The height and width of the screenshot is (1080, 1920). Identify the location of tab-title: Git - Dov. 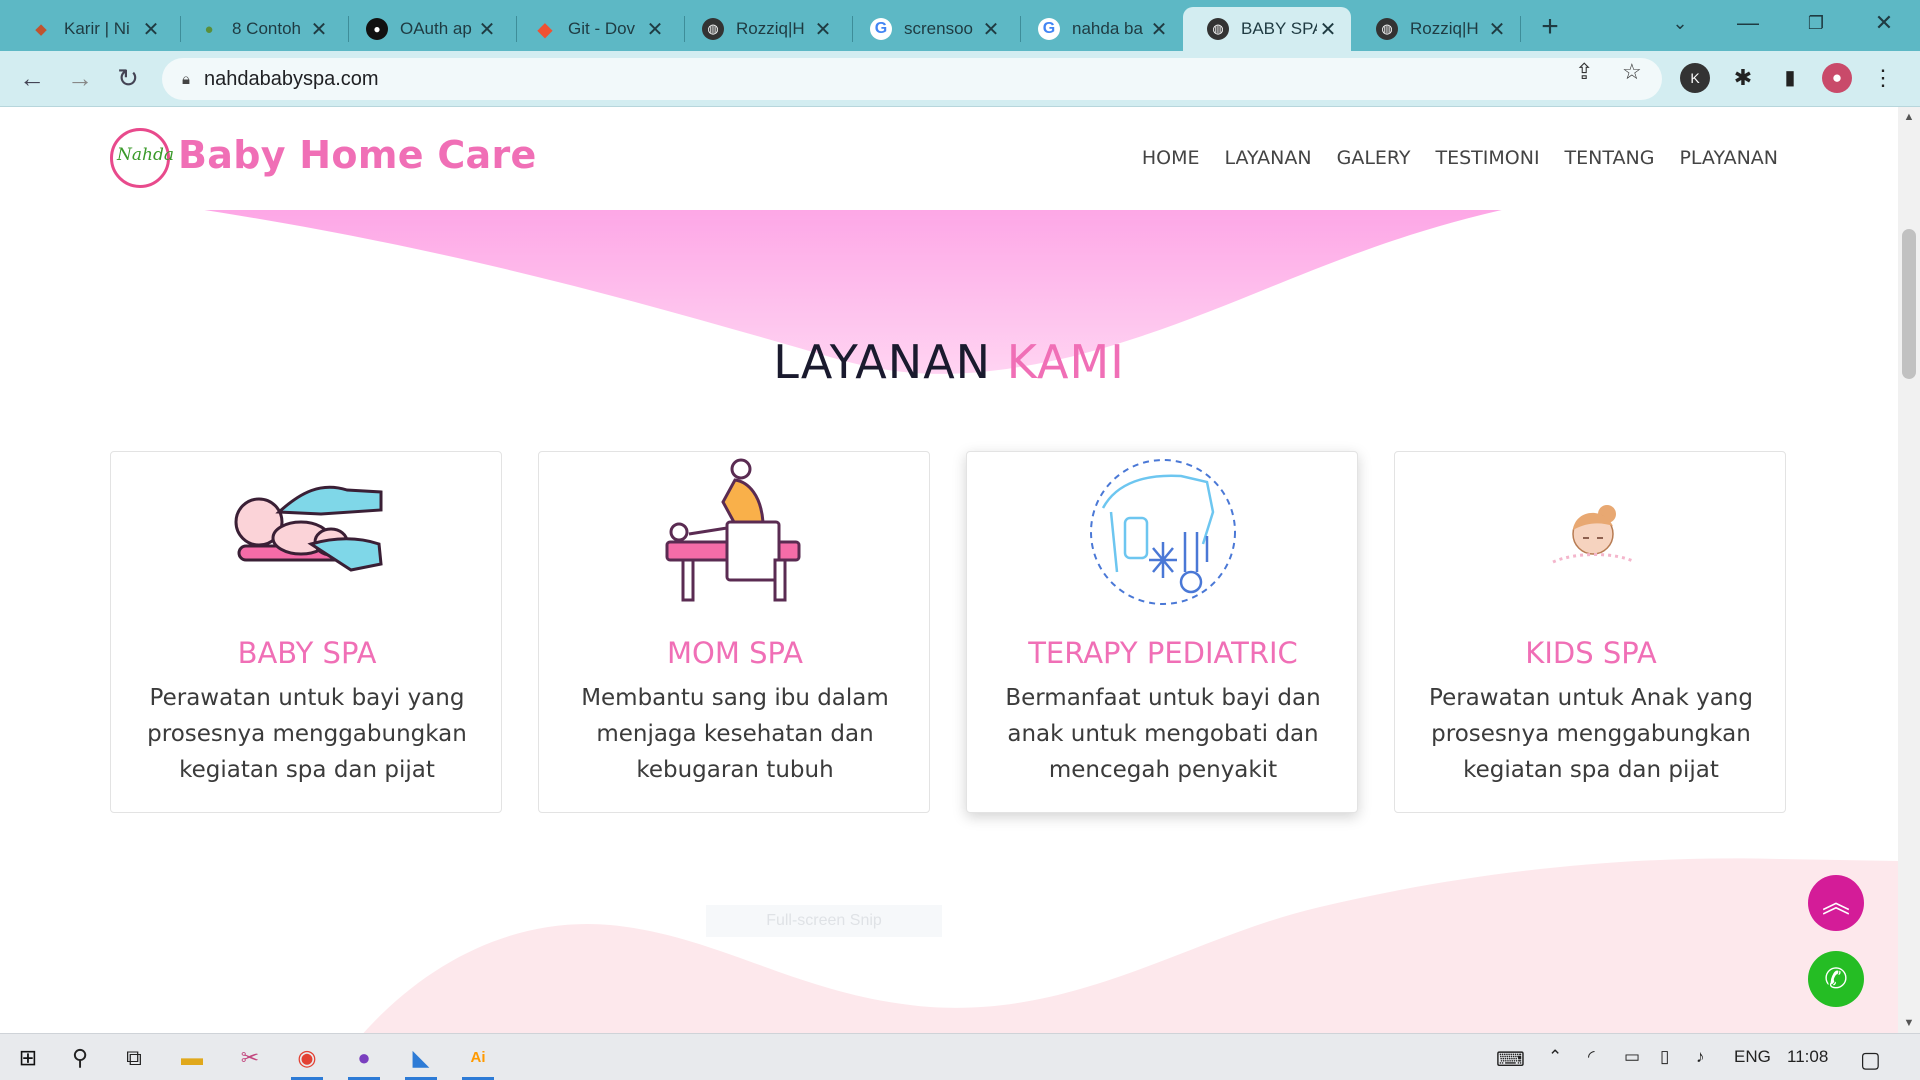
(602, 28).